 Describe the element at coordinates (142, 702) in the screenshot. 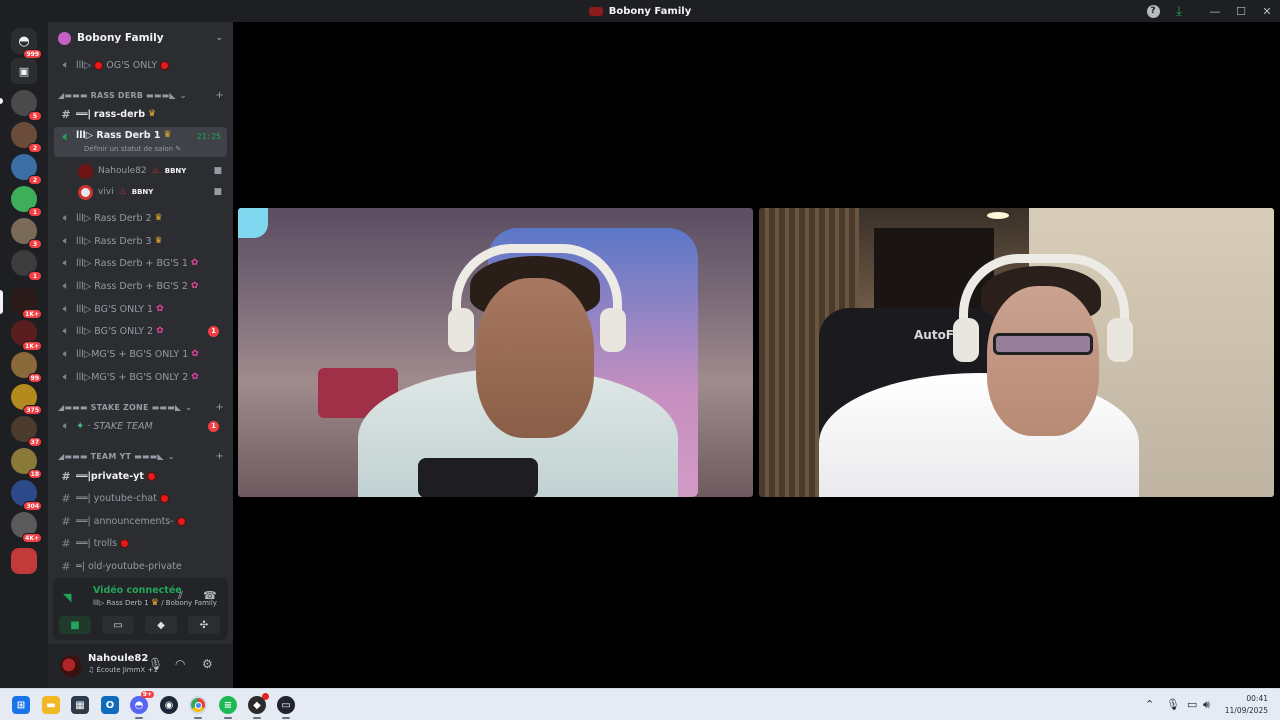

I see `discord-taskbar-button: ◓ 9+` at that location.